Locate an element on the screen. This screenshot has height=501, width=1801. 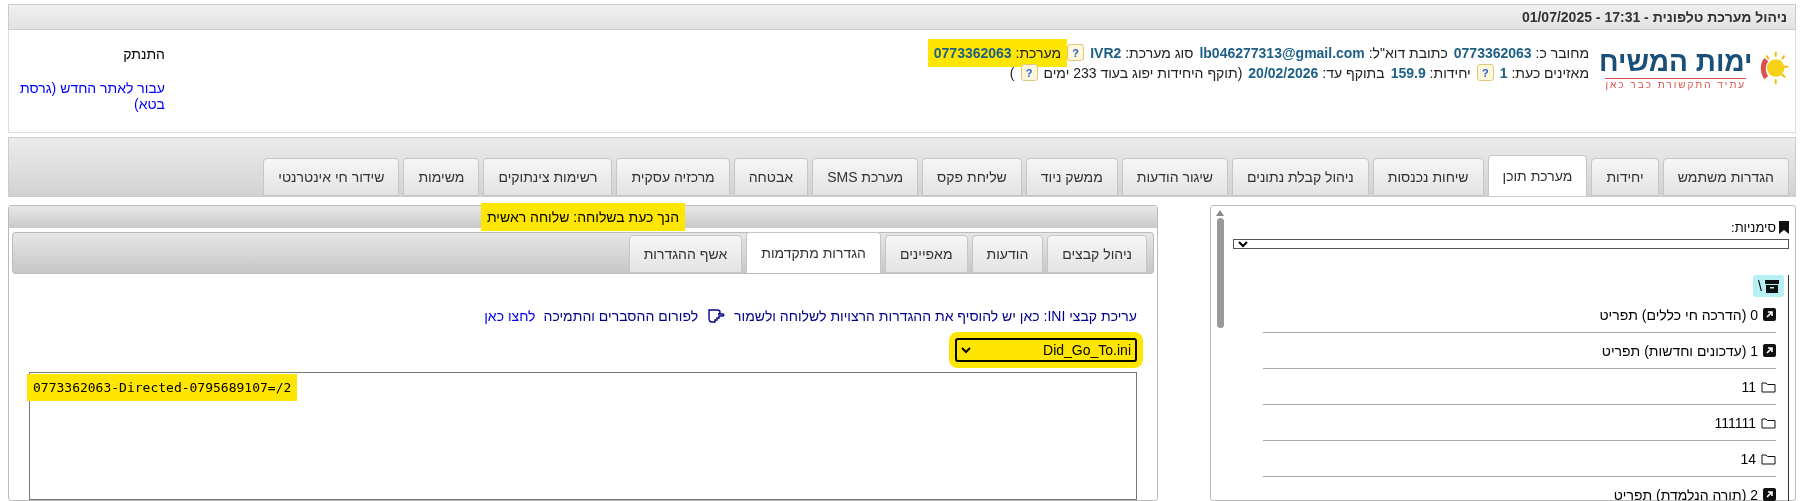
tree-root-item: \ is located at coordinates (1768, 286).